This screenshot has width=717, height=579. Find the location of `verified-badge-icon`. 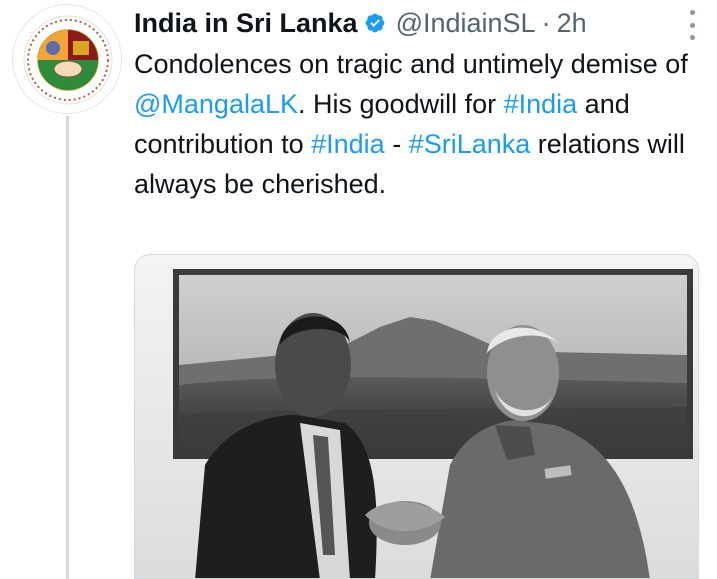

verified-badge-icon is located at coordinates (374, 23).